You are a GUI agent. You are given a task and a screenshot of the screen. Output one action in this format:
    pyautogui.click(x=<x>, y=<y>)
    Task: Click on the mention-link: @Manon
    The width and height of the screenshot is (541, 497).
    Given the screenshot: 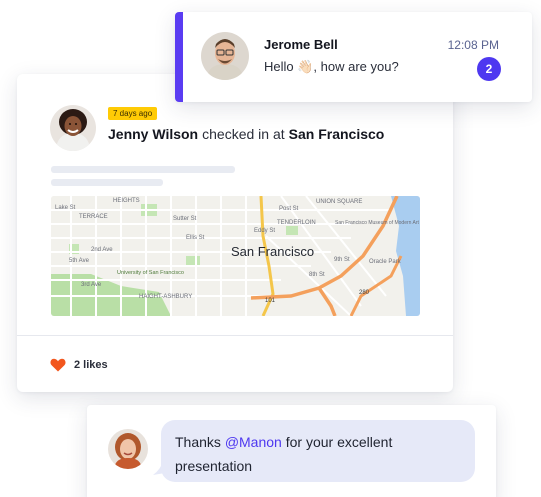 What is the action you would take?
    pyautogui.click(x=253, y=442)
    